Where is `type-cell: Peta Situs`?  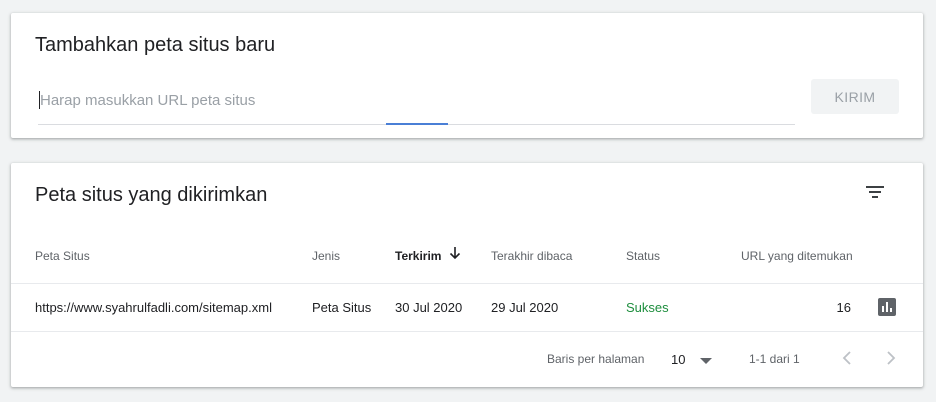 type-cell: Peta Situs is located at coordinates (342, 307).